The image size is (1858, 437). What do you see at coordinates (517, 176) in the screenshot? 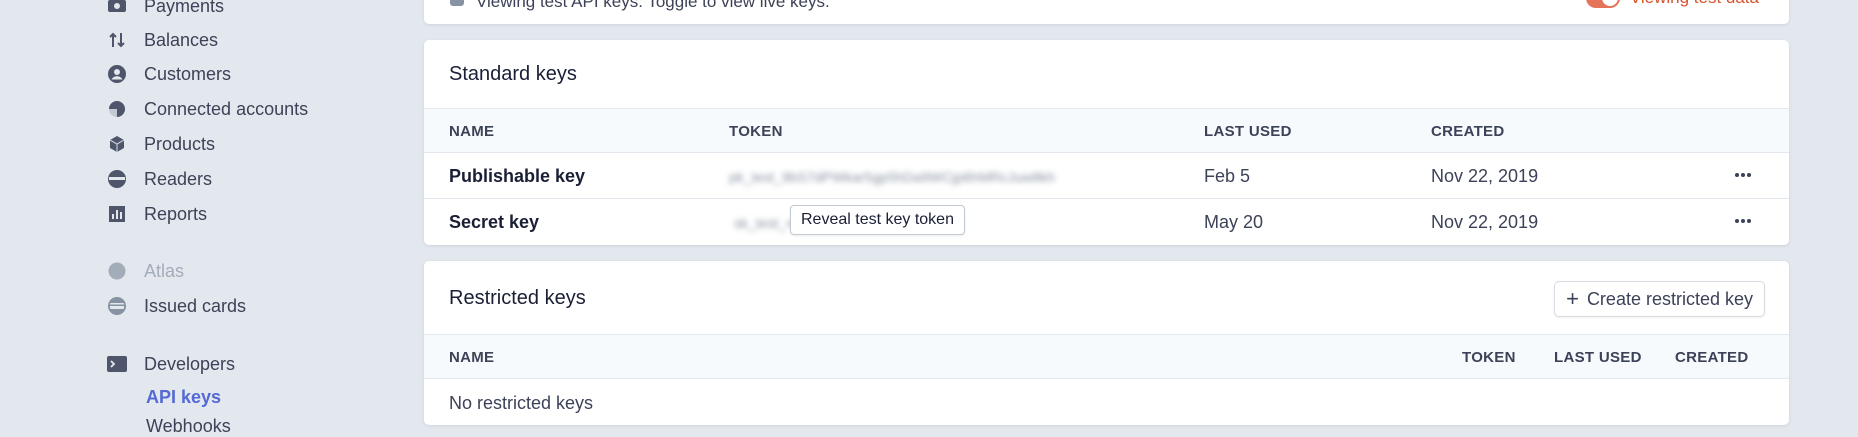
I see `key-name: Publishable key` at bounding box center [517, 176].